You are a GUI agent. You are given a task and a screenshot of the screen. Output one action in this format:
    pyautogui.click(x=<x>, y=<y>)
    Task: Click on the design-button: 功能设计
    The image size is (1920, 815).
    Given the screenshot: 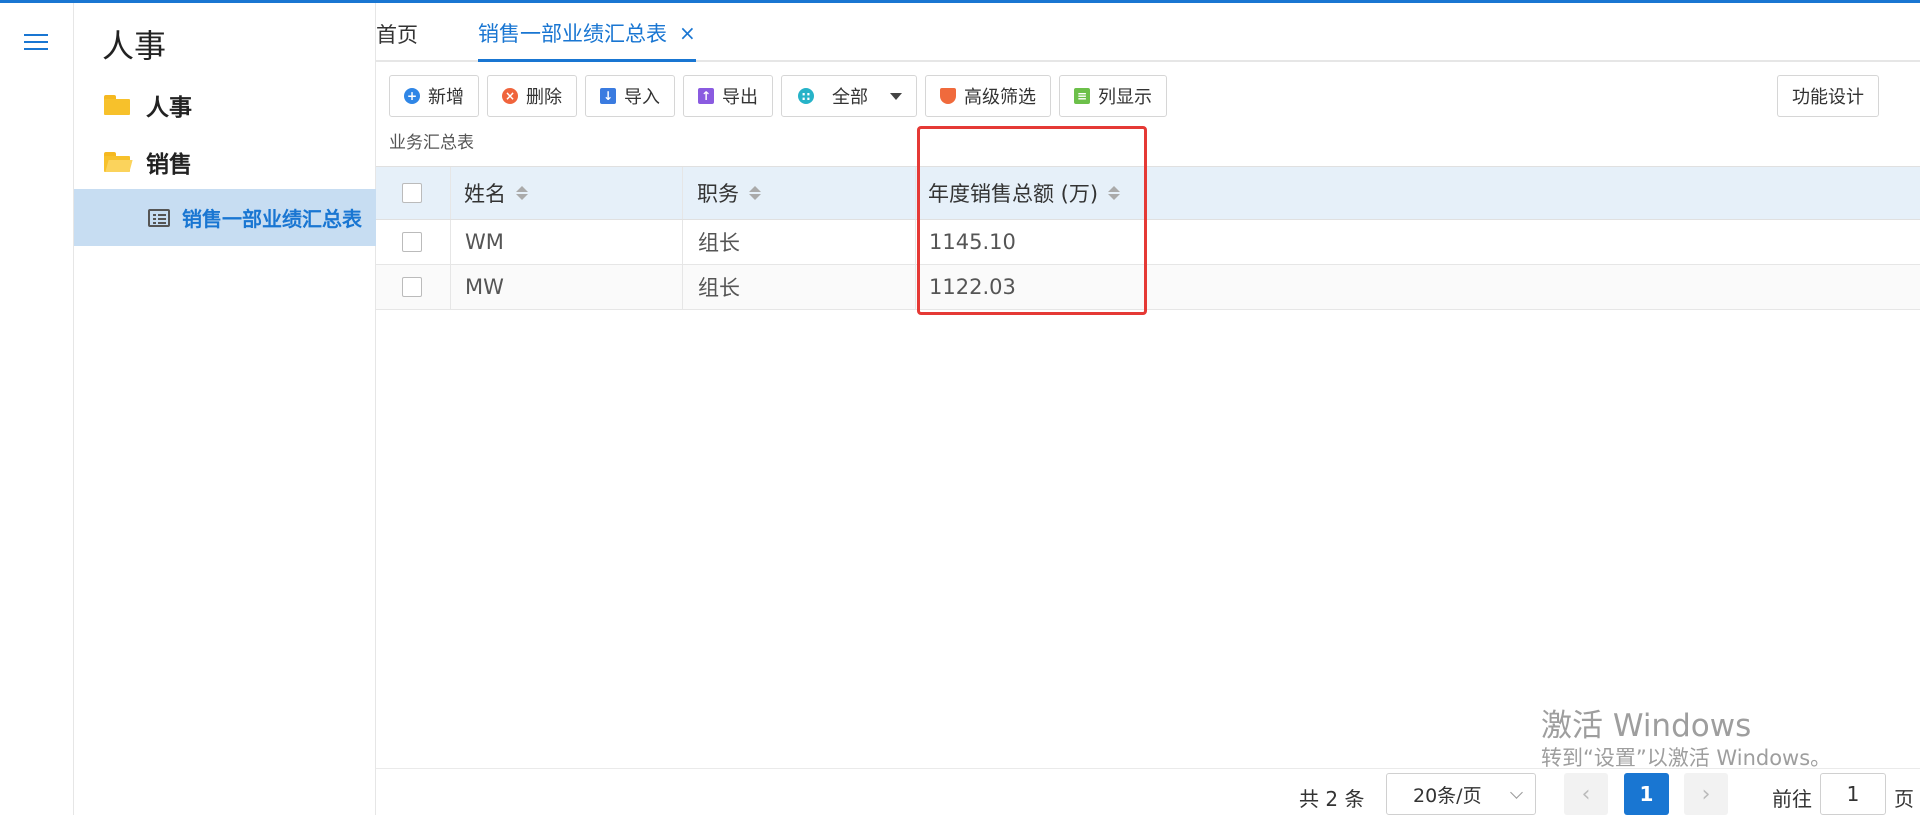 What is the action you would take?
    pyautogui.click(x=1828, y=96)
    